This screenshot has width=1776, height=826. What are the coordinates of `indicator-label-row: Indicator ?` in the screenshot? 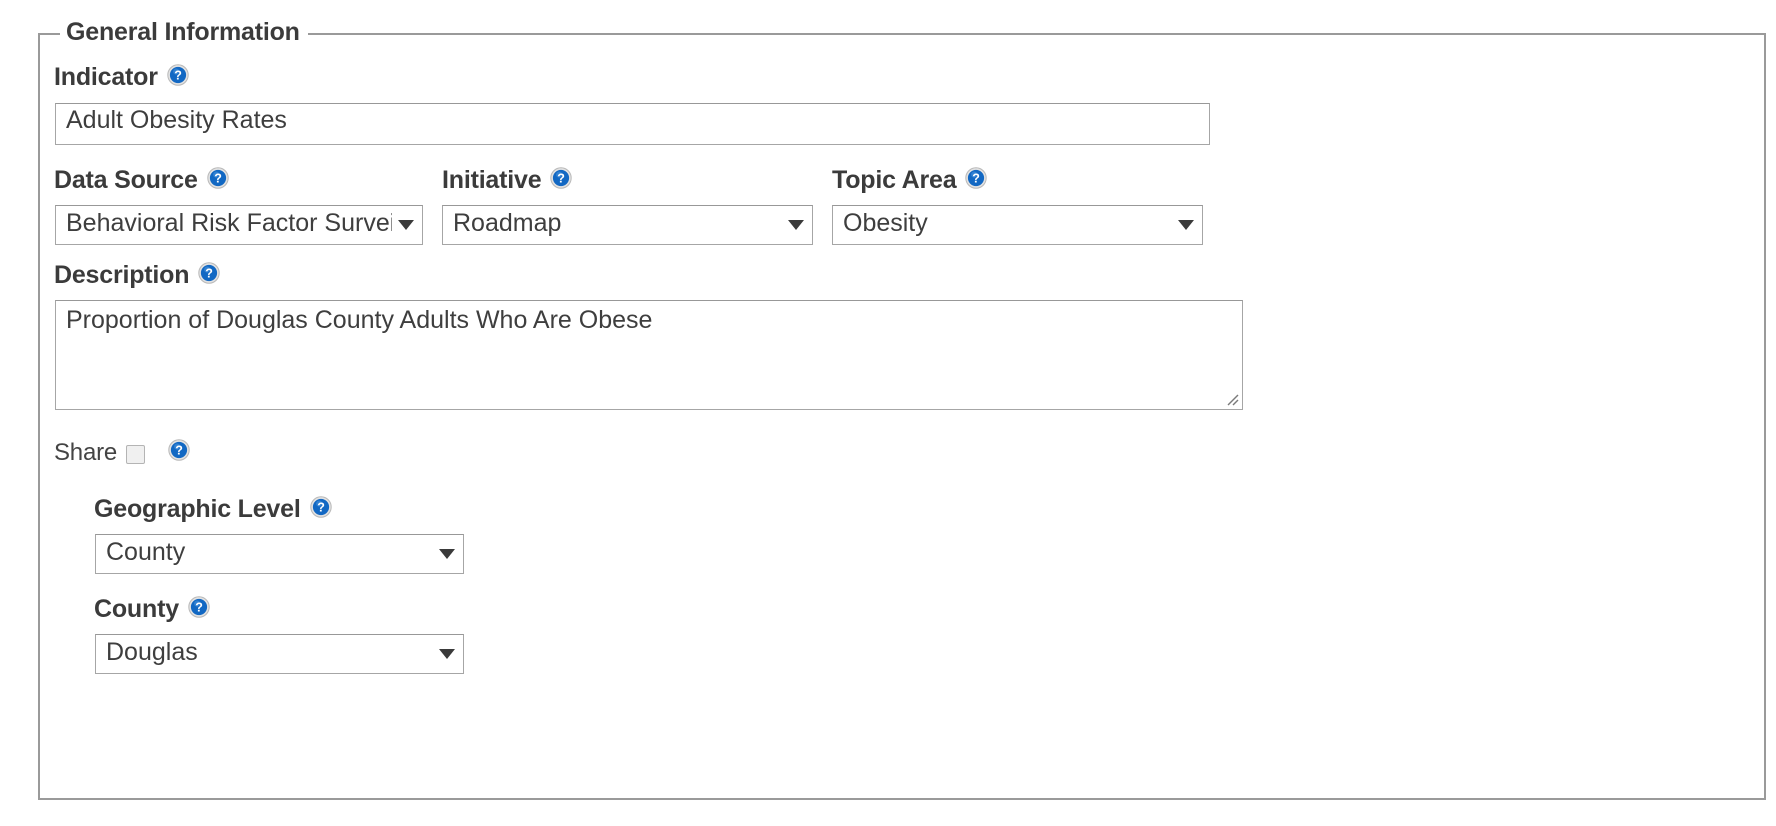 It's located at (121, 77).